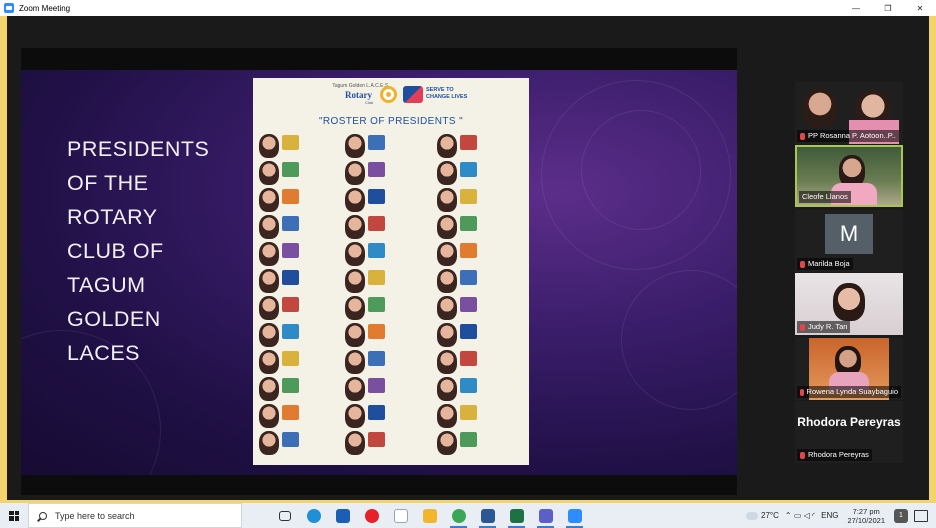 Image resolution: width=936 pixels, height=528 pixels. What do you see at coordinates (838, 454) in the screenshot?
I see `participant-name: Rhodora Pereyras` at bounding box center [838, 454].